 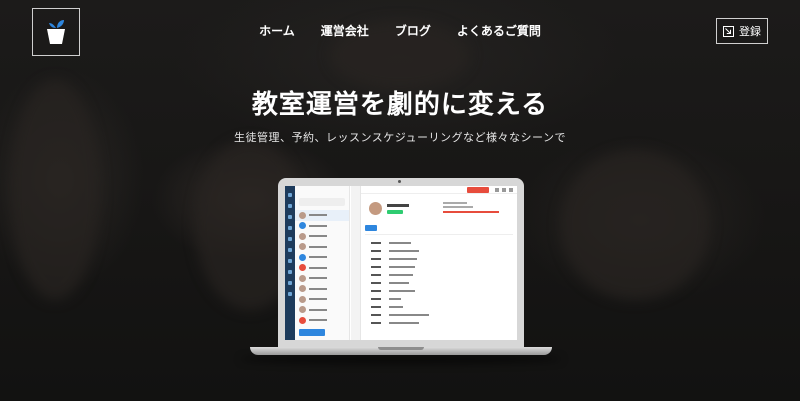 I want to click on app-detail-panel, so click(x=439, y=269).